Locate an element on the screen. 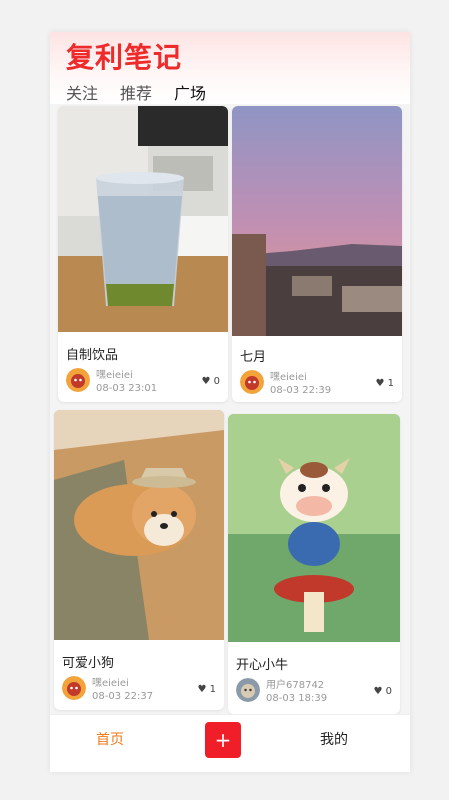 The height and width of the screenshot is (800, 449). post-card-2: 七月 嘿eieiei 08-03 22:39 ♥ 1 is located at coordinates (317, 254).